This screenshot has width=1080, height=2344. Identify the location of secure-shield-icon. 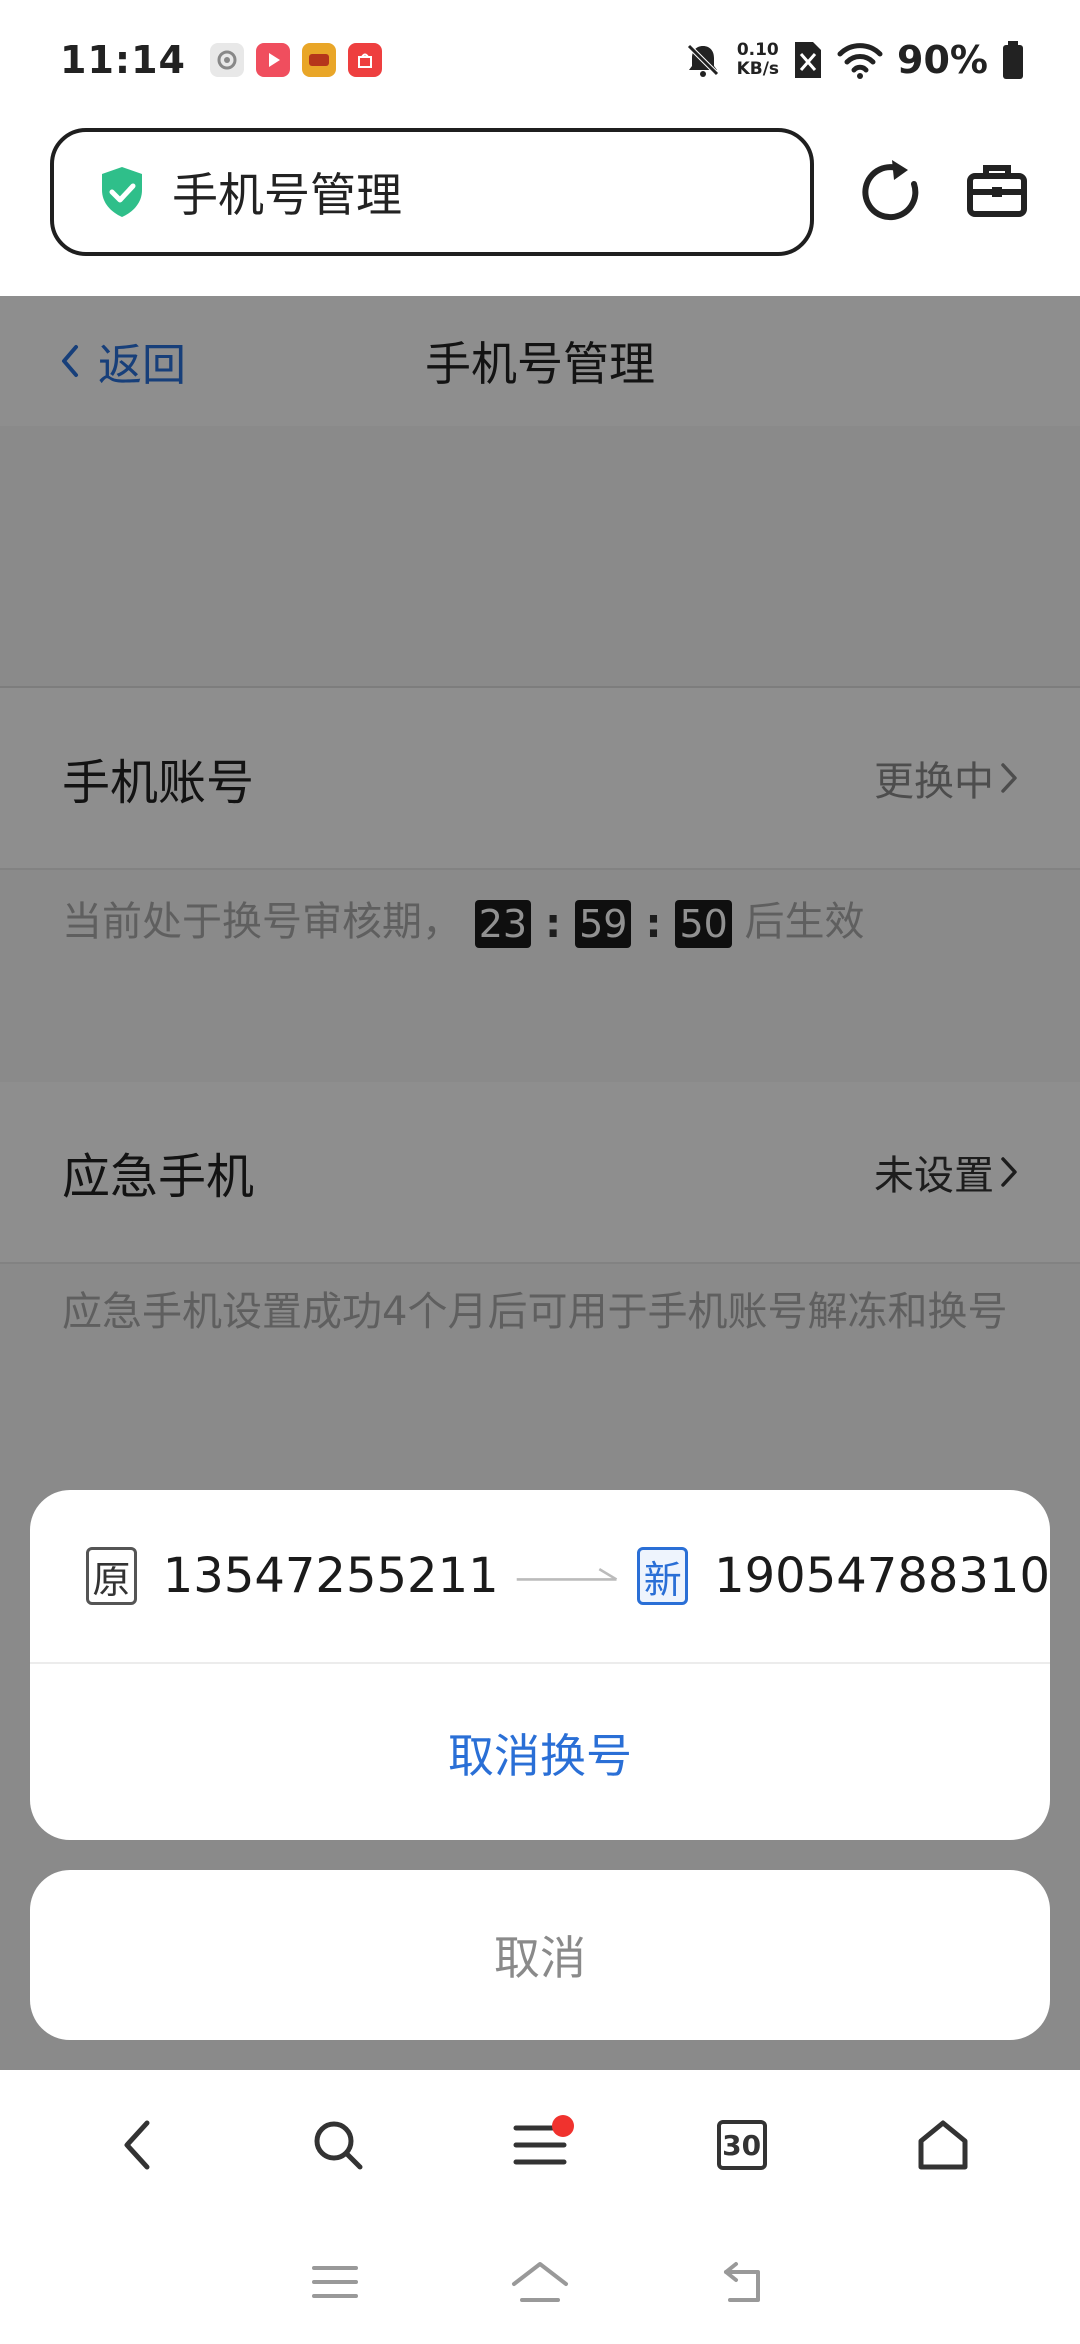
(122, 192).